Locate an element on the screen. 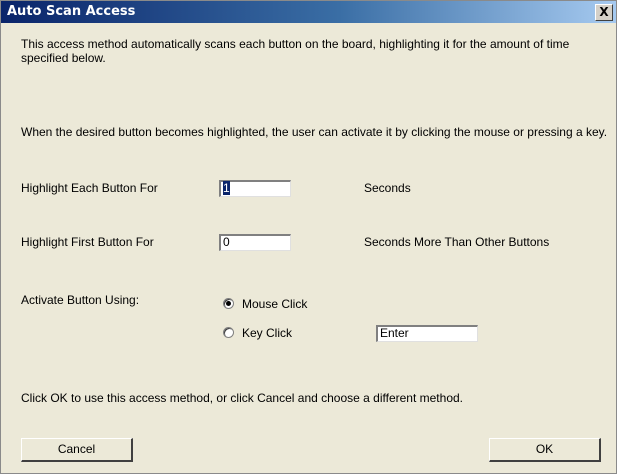 Image resolution: width=617 pixels, height=474 pixels. highlight-first-label: Highlight First Button For is located at coordinates (87, 242).